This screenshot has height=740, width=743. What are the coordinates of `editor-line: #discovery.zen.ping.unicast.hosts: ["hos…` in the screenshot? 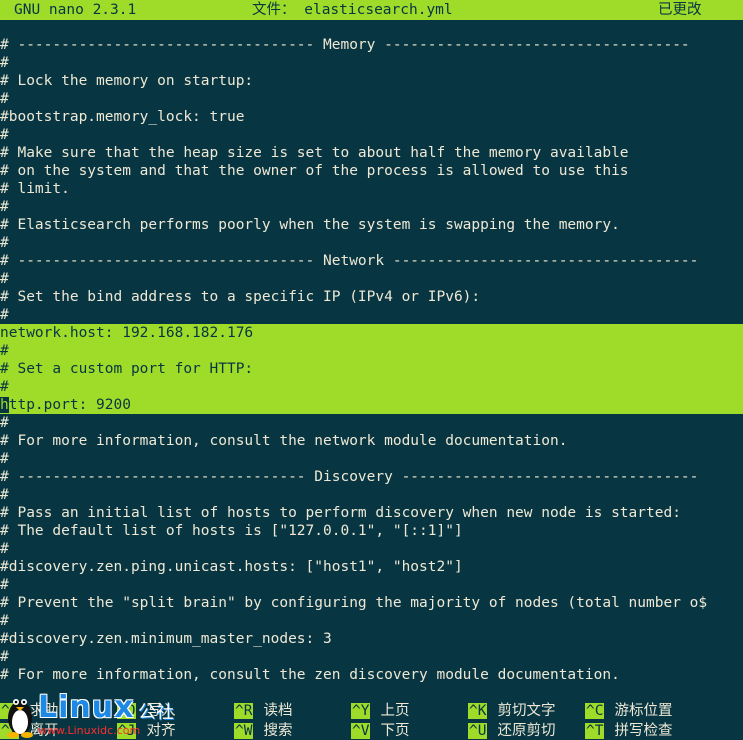 It's located at (371, 567).